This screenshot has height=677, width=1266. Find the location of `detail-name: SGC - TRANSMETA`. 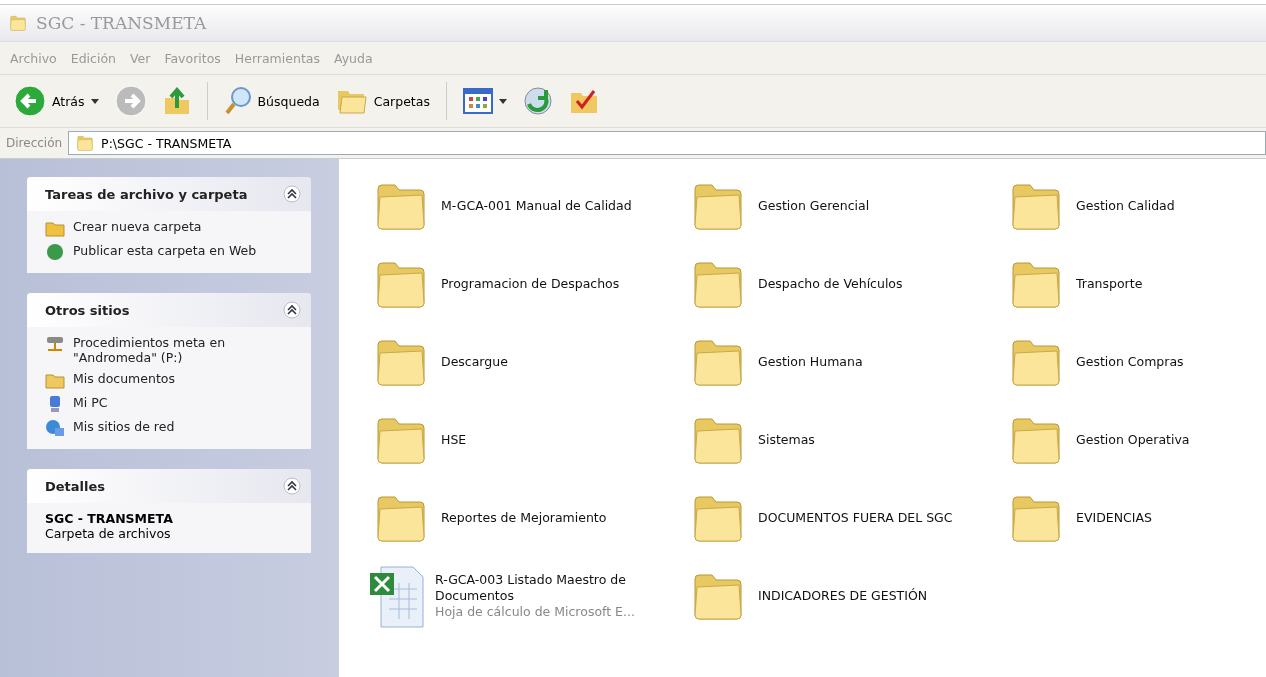

detail-name: SGC - TRANSMETA is located at coordinates (109, 518).